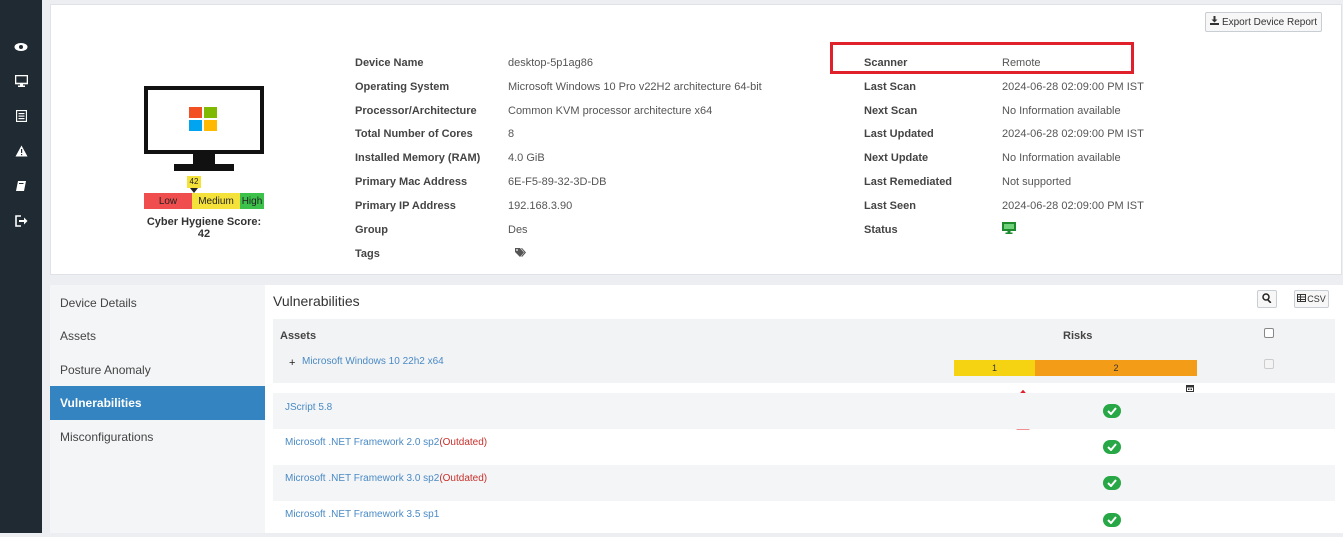 Image resolution: width=1343 pixels, height=537 pixels. What do you see at coordinates (168, 201) in the screenshot?
I see `score-level-low: Low` at bounding box center [168, 201].